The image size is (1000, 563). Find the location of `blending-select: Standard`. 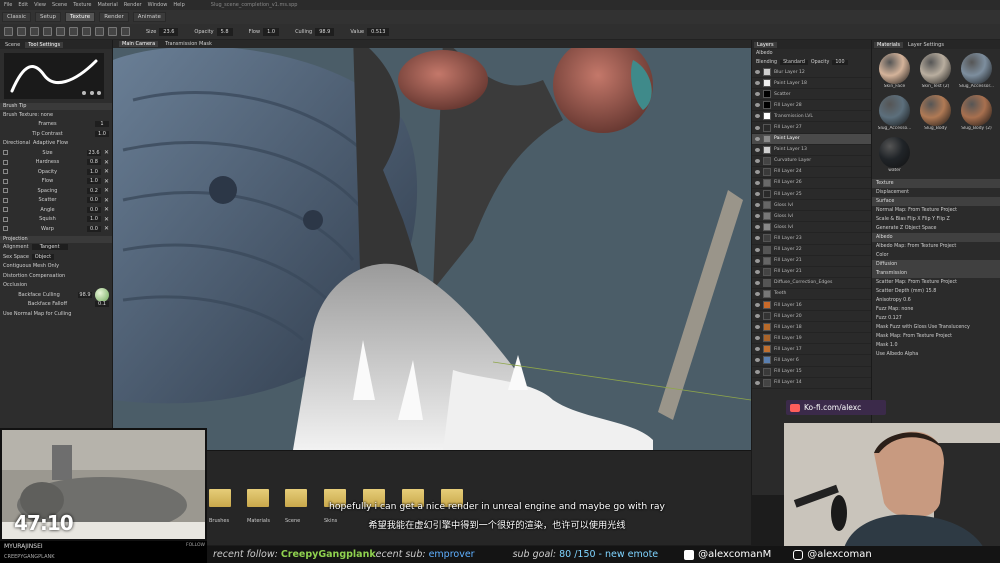

blending-select: Standard is located at coordinates (794, 62).